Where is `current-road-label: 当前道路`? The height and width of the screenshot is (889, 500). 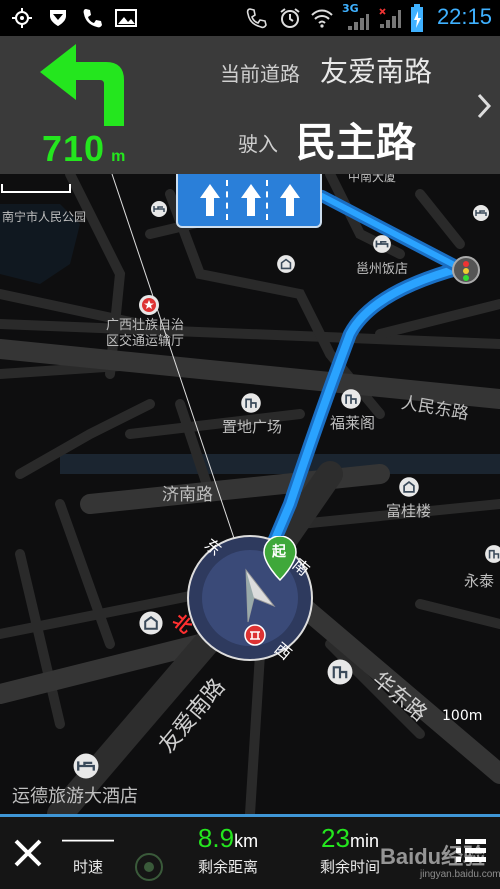
current-road-label: 当前道路 is located at coordinates (260, 74).